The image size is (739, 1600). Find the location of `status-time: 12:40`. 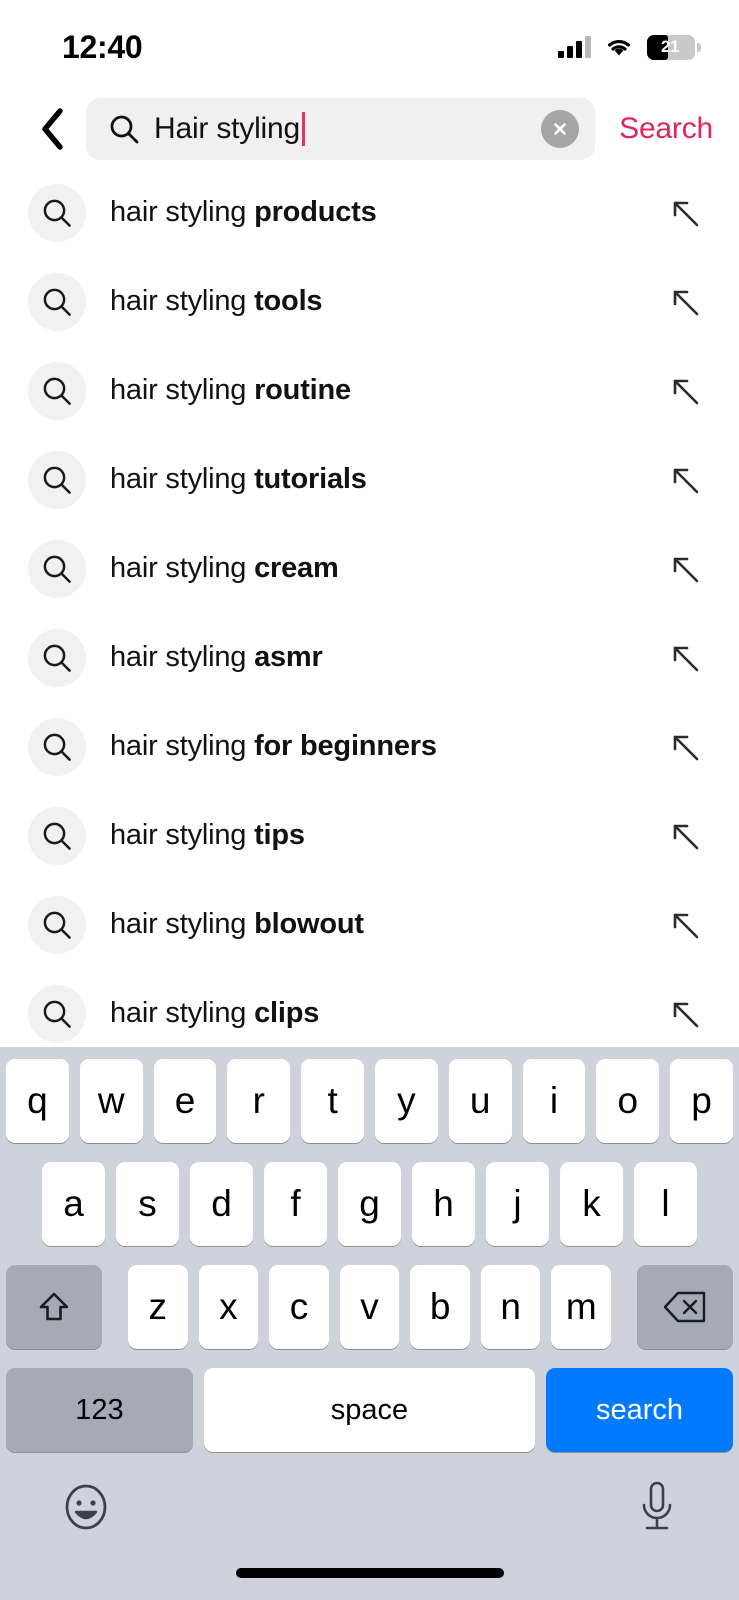

status-time: 12:40 is located at coordinates (102, 46).